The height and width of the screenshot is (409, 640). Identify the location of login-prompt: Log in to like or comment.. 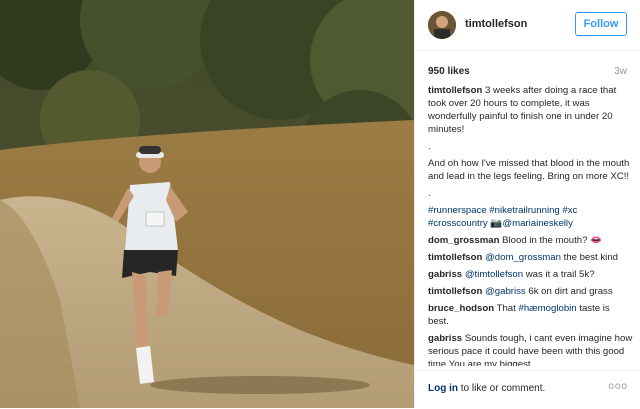
(486, 388).